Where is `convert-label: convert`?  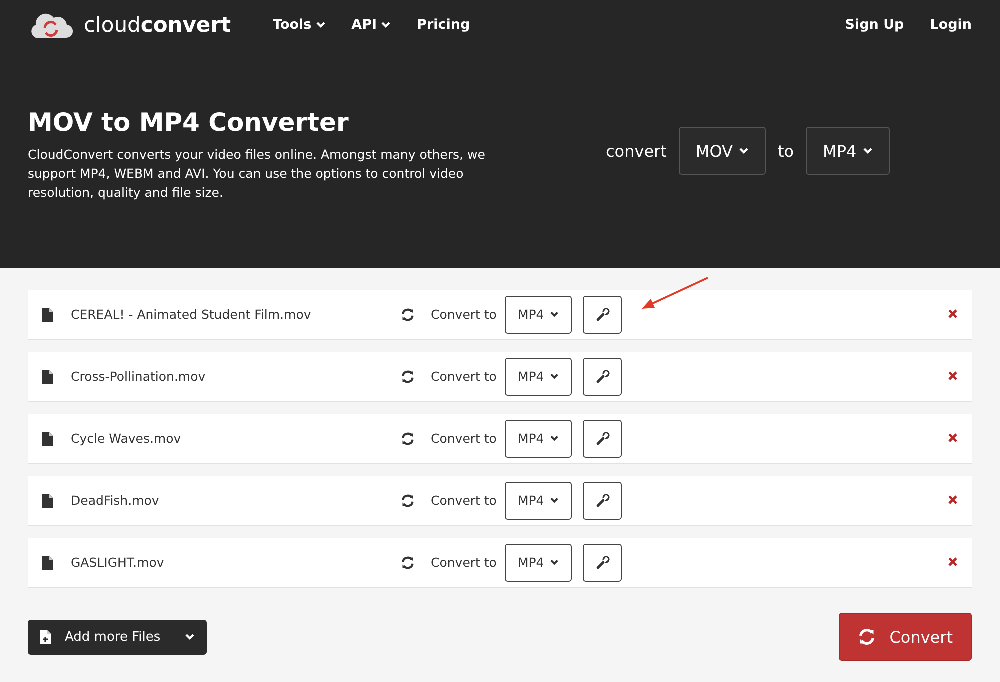 convert-label: convert is located at coordinates (636, 151).